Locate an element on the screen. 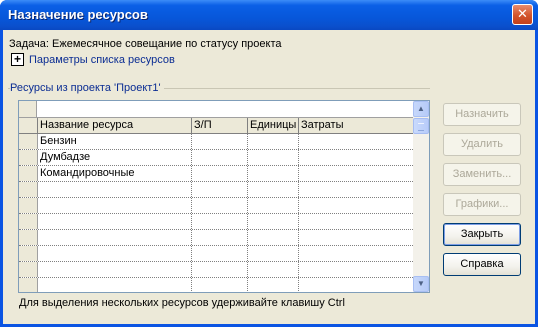 This screenshot has height=327, width=538. help-button: Справка is located at coordinates (482, 264).